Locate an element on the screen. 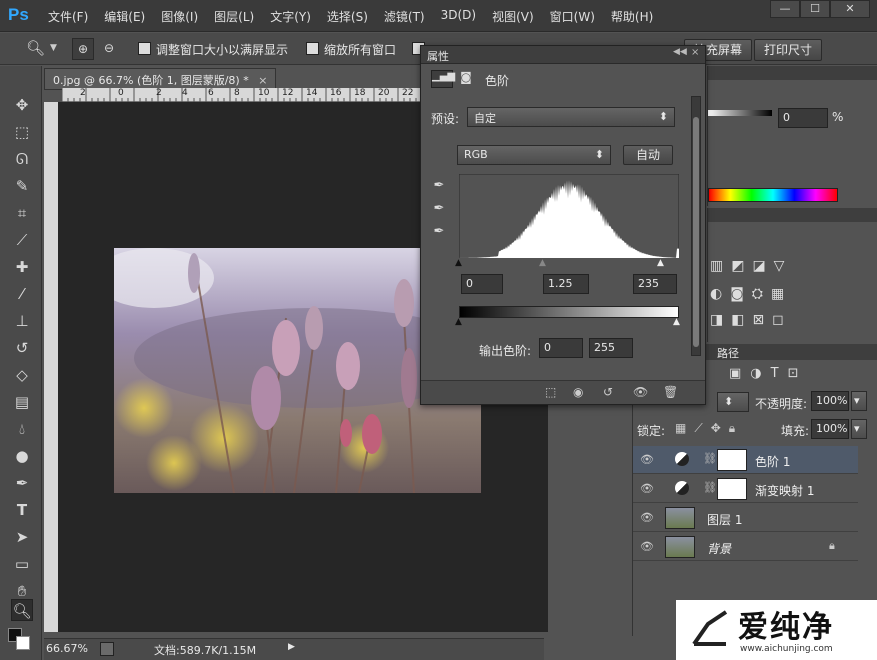 This screenshot has height=660, width=877. eyedropper-tool-icon: ⟋ is located at coordinates (22, 240).